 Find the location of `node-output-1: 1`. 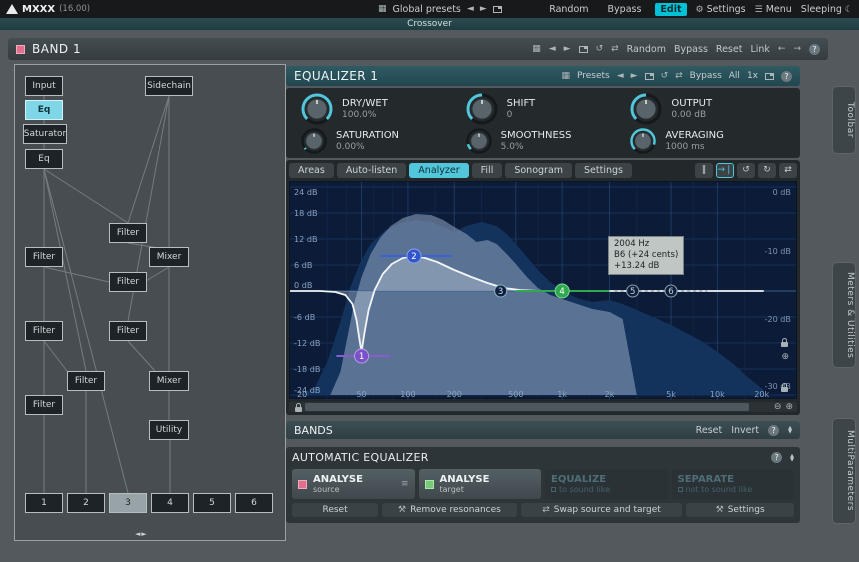

node-output-1: 1 is located at coordinates (44, 503).